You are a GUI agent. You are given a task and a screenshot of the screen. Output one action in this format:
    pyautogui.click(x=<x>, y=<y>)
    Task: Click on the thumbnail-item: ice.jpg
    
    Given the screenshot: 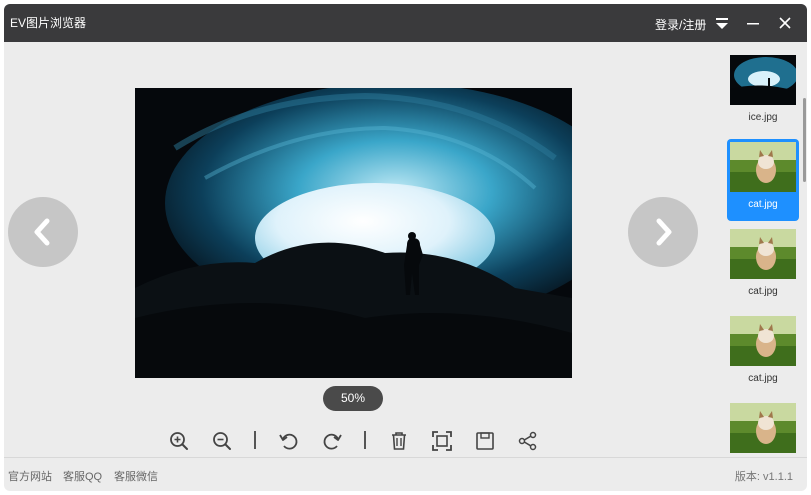 What is the action you would take?
    pyautogui.click(x=763, y=93)
    